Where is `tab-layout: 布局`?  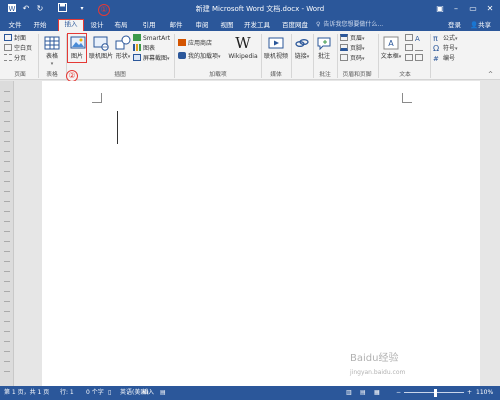
tab-layout: 布局 is located at coordinates (121, 25).